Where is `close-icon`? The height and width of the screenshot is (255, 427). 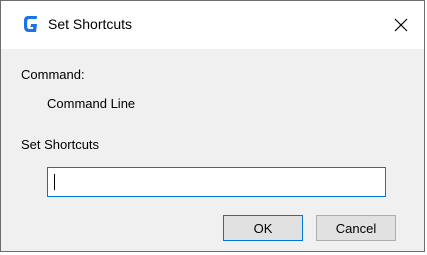 close-icon is located at coordinates (401, 25).